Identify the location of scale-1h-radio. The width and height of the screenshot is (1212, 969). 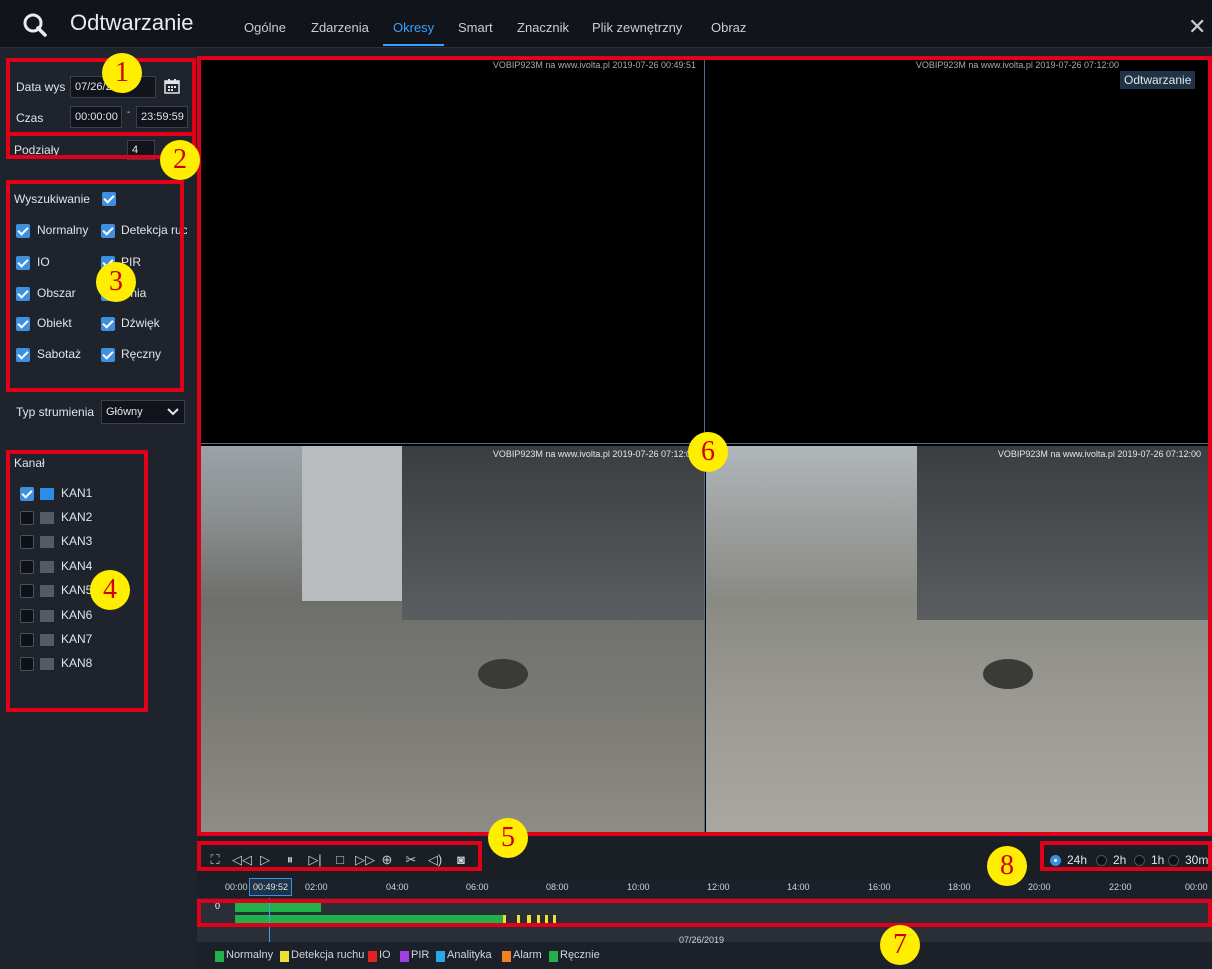
(1139, 860).